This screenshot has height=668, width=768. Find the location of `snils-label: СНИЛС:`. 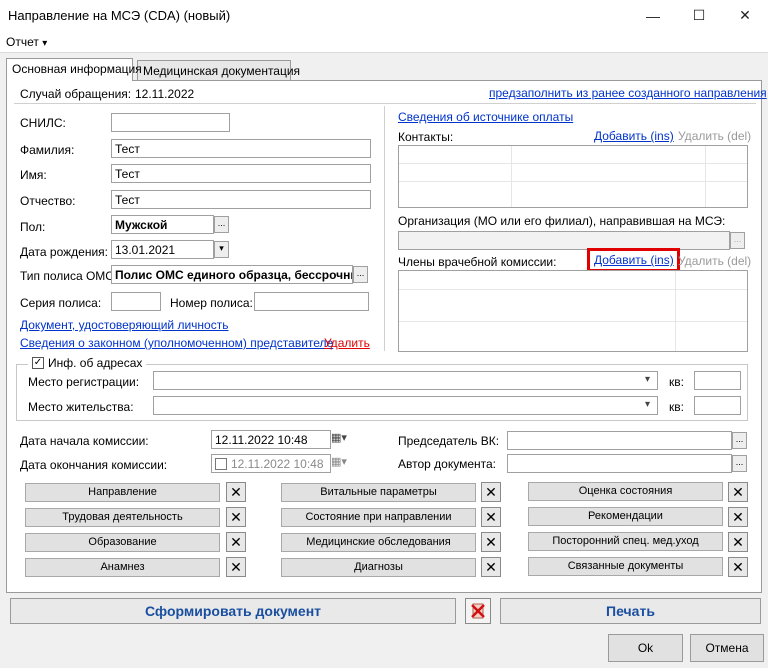

snils-label: СНИЛС: is located at coordinates (43, 123).